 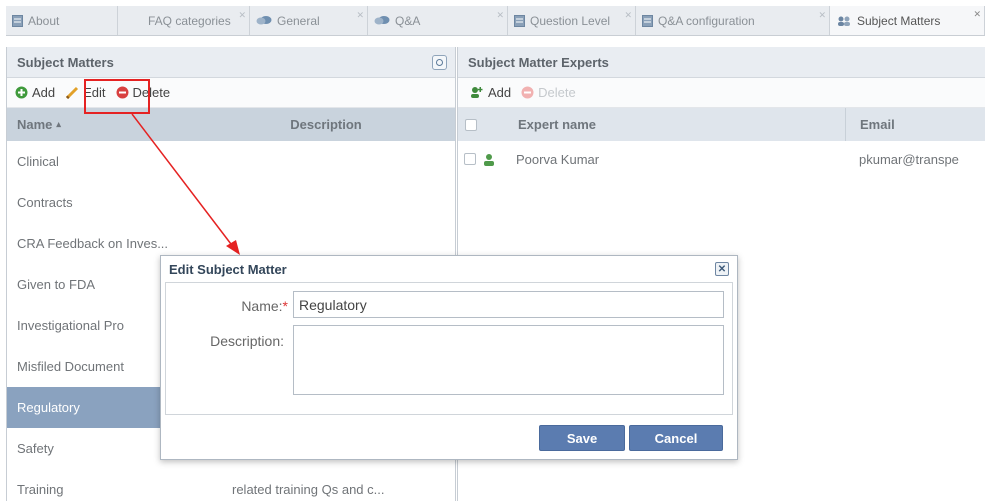 What do you see at coordinates (227, 306) in the screenshot?
I see `name-label: Name:*` at bounding box center [227, 306].